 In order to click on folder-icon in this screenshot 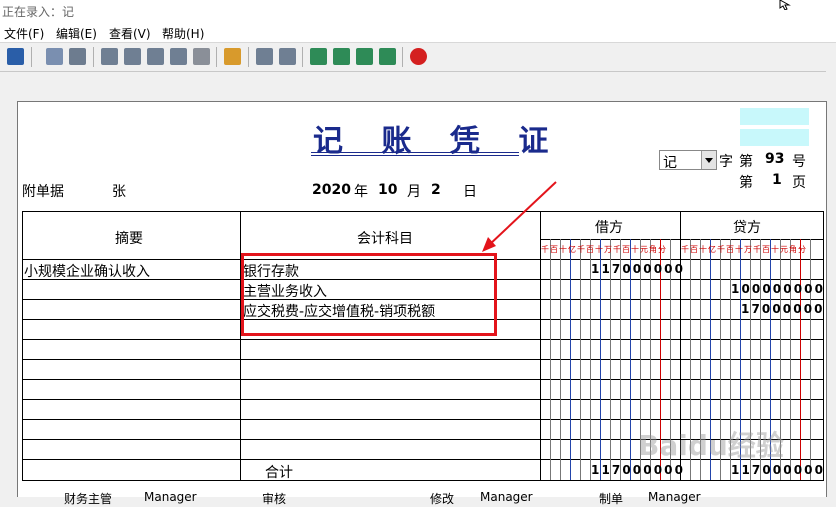, I will do `click(201, 56)`.